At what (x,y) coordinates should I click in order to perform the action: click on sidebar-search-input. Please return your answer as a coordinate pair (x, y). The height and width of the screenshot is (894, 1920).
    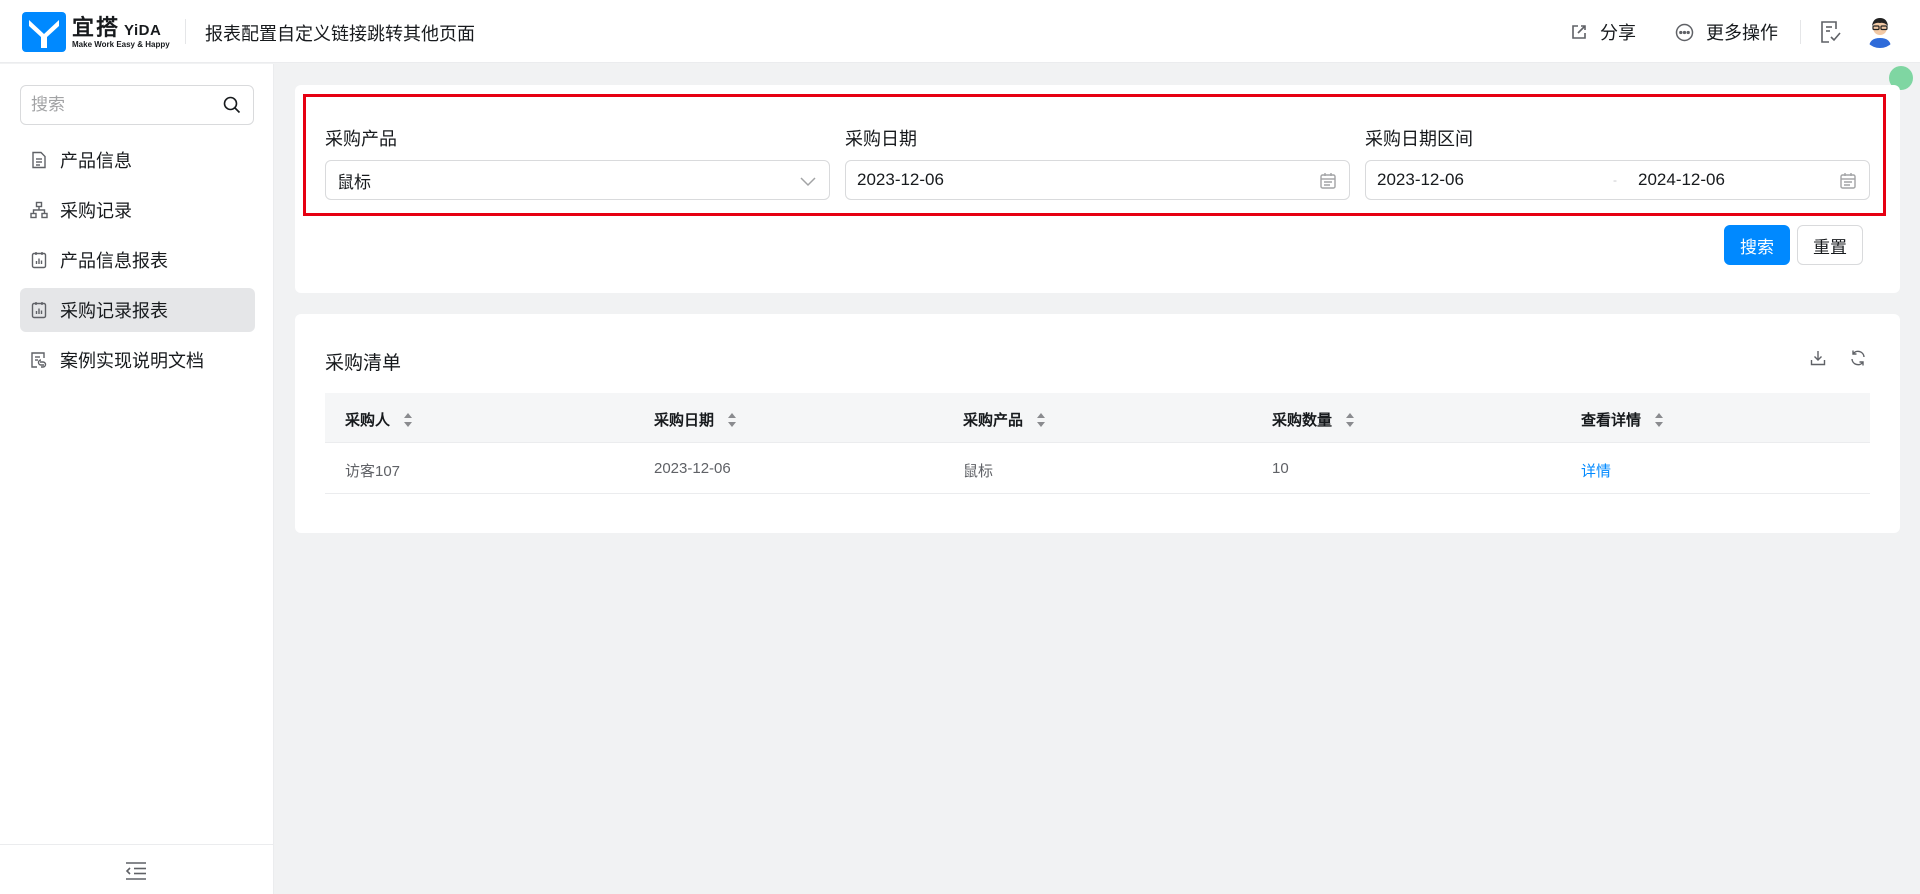
    Looking at the image, I should click on (121, 105).